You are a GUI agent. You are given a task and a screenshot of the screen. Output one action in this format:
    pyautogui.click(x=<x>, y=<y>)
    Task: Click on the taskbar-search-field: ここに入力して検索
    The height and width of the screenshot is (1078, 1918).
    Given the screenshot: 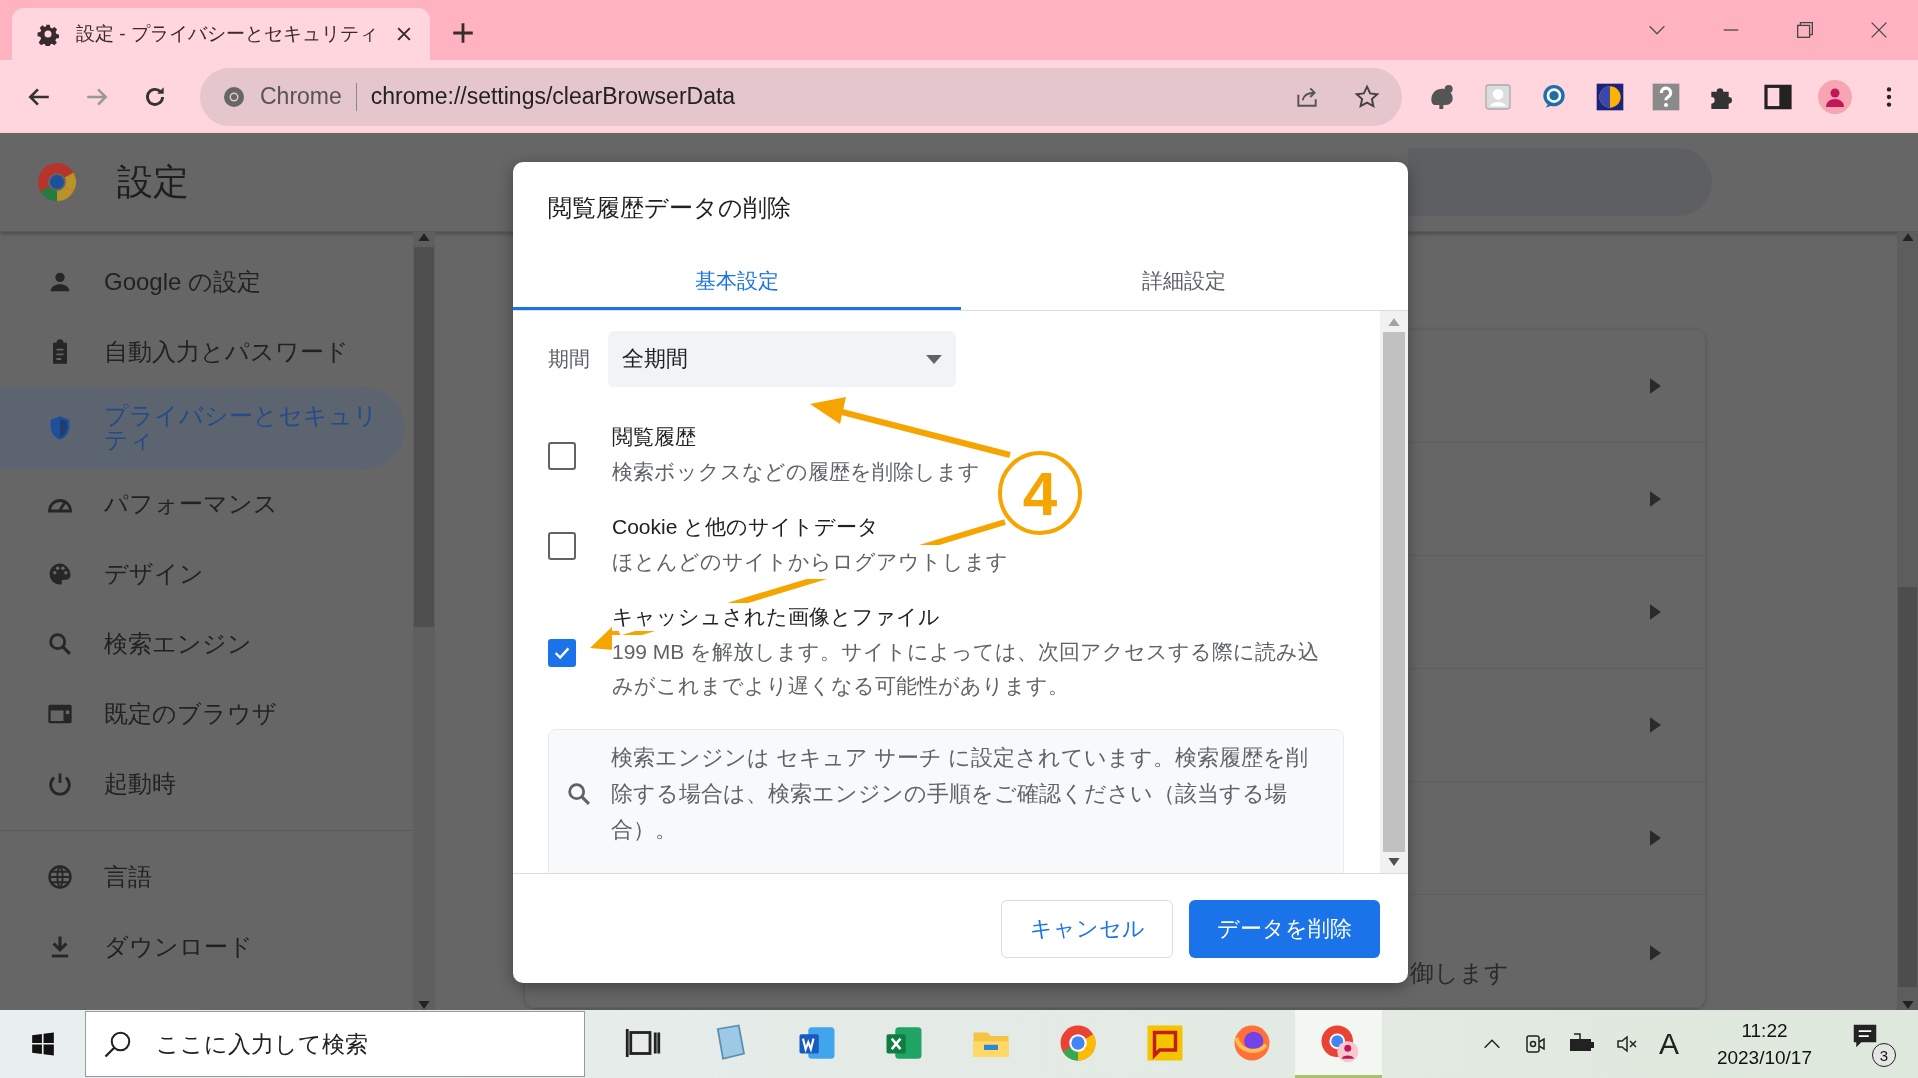 What is the action you would take?
    pyautogui.click(x=335, y=1044)
    